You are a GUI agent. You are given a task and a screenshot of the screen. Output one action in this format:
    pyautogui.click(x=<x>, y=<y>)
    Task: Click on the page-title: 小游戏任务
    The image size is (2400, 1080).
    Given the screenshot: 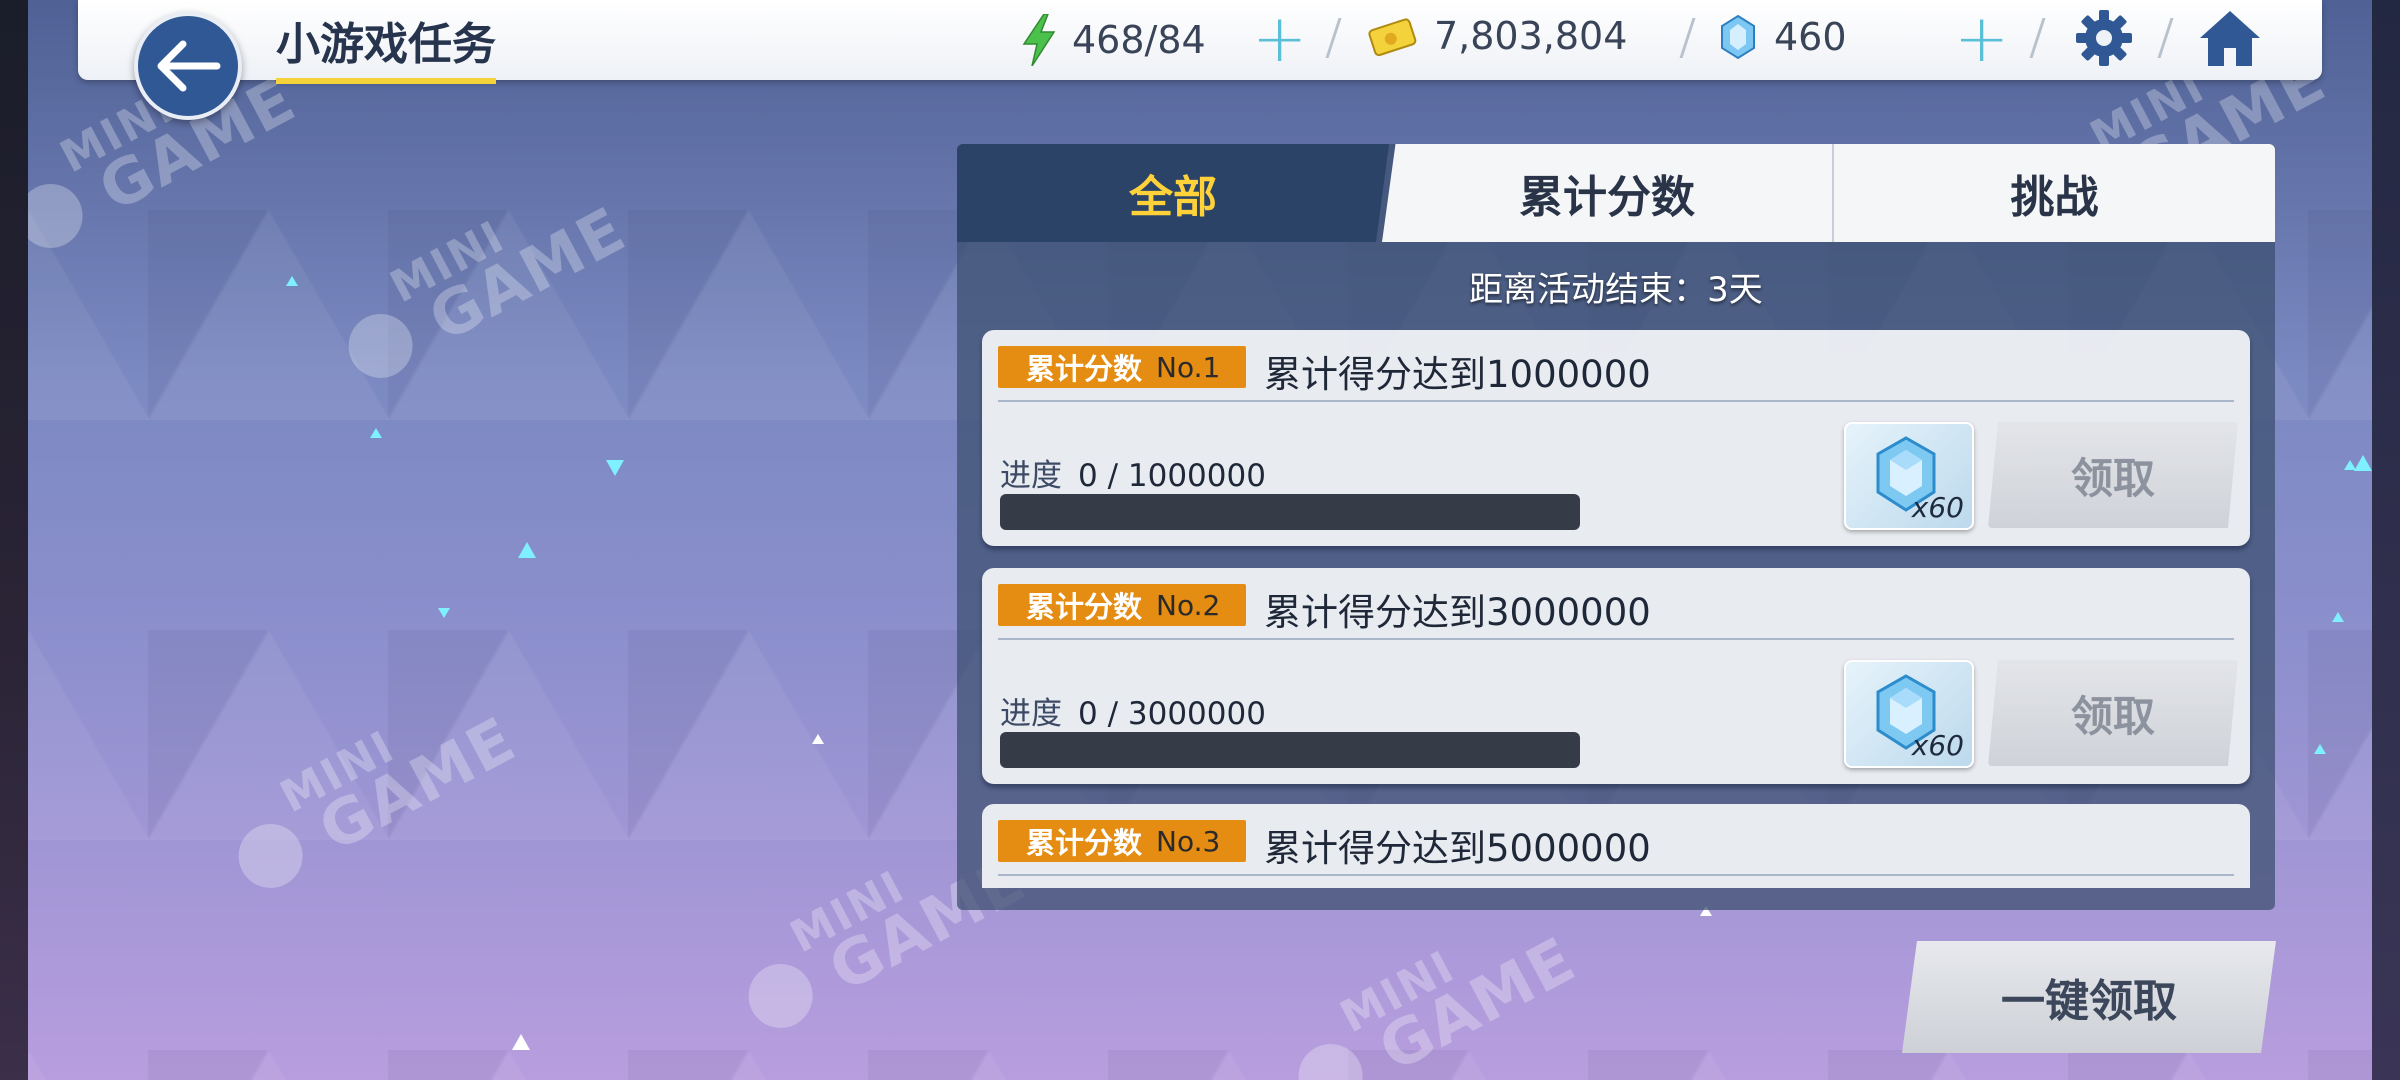 What is the action you would take?
    pyautogui.click(x=386, y=46)
    